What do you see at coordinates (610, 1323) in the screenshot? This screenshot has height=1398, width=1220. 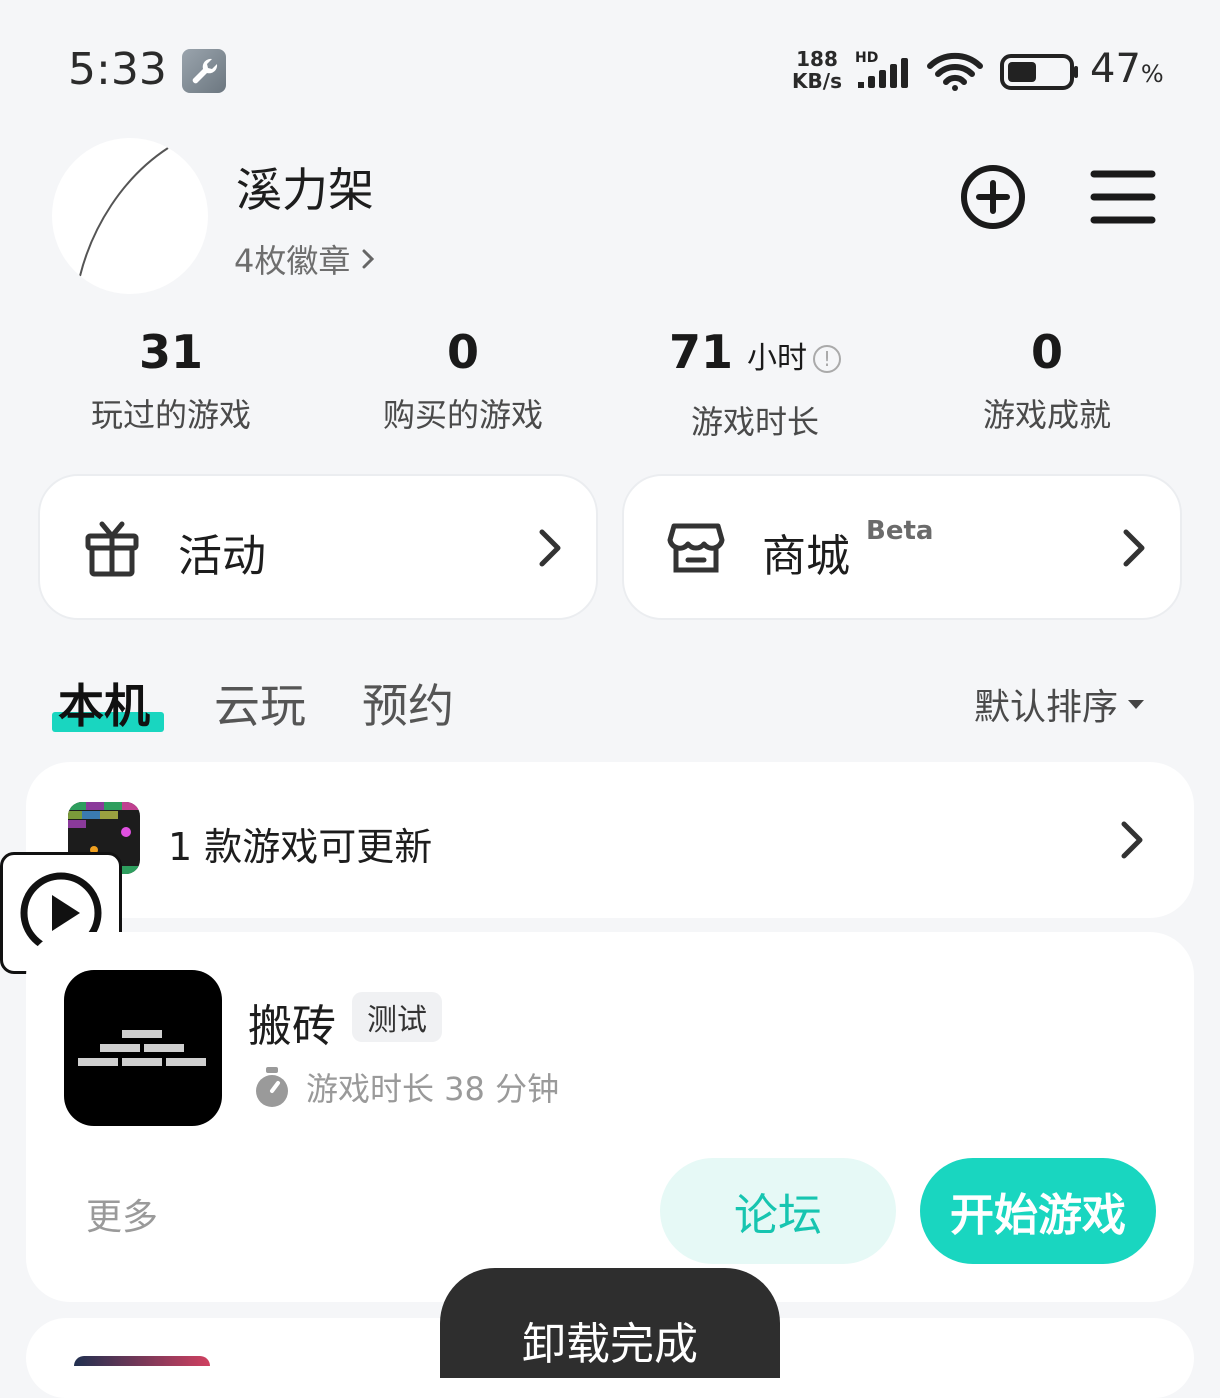 I see `toast-message: 卸载完成` at bounding box center [610, 1323].